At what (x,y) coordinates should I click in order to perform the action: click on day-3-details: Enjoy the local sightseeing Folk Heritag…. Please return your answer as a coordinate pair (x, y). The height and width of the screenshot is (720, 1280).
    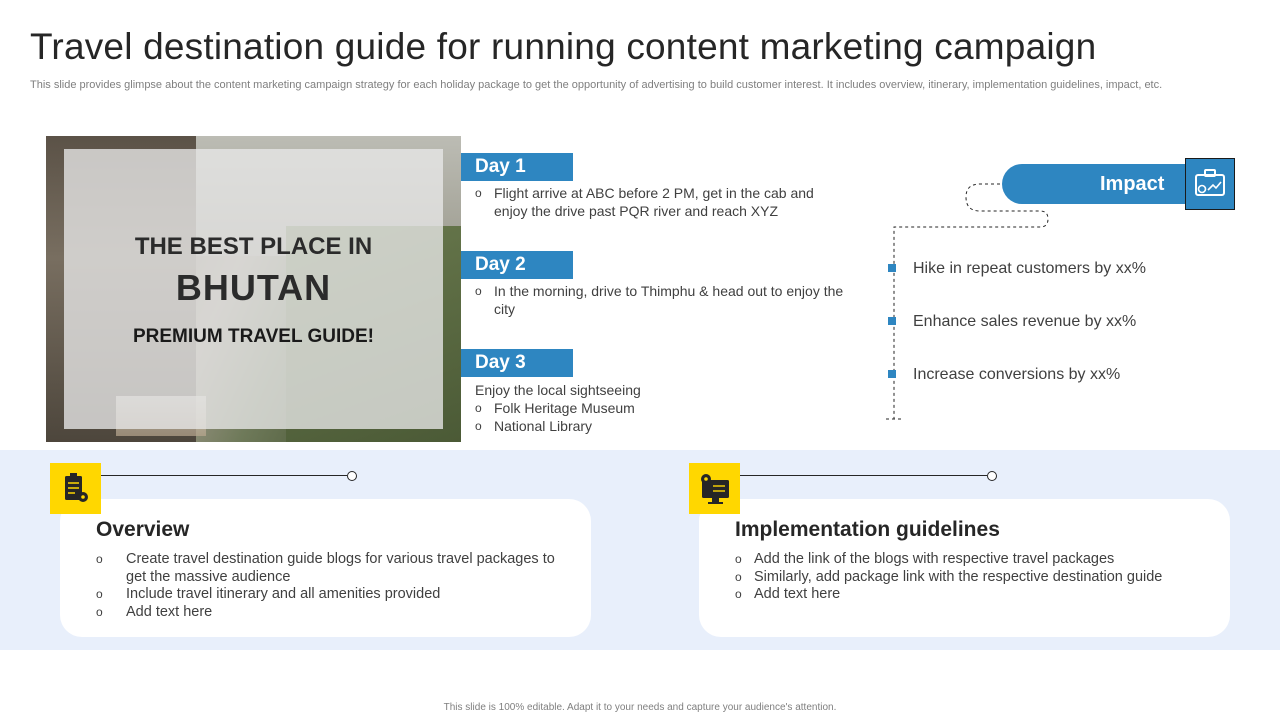
    Looking at the image, I should click on (660, 408).